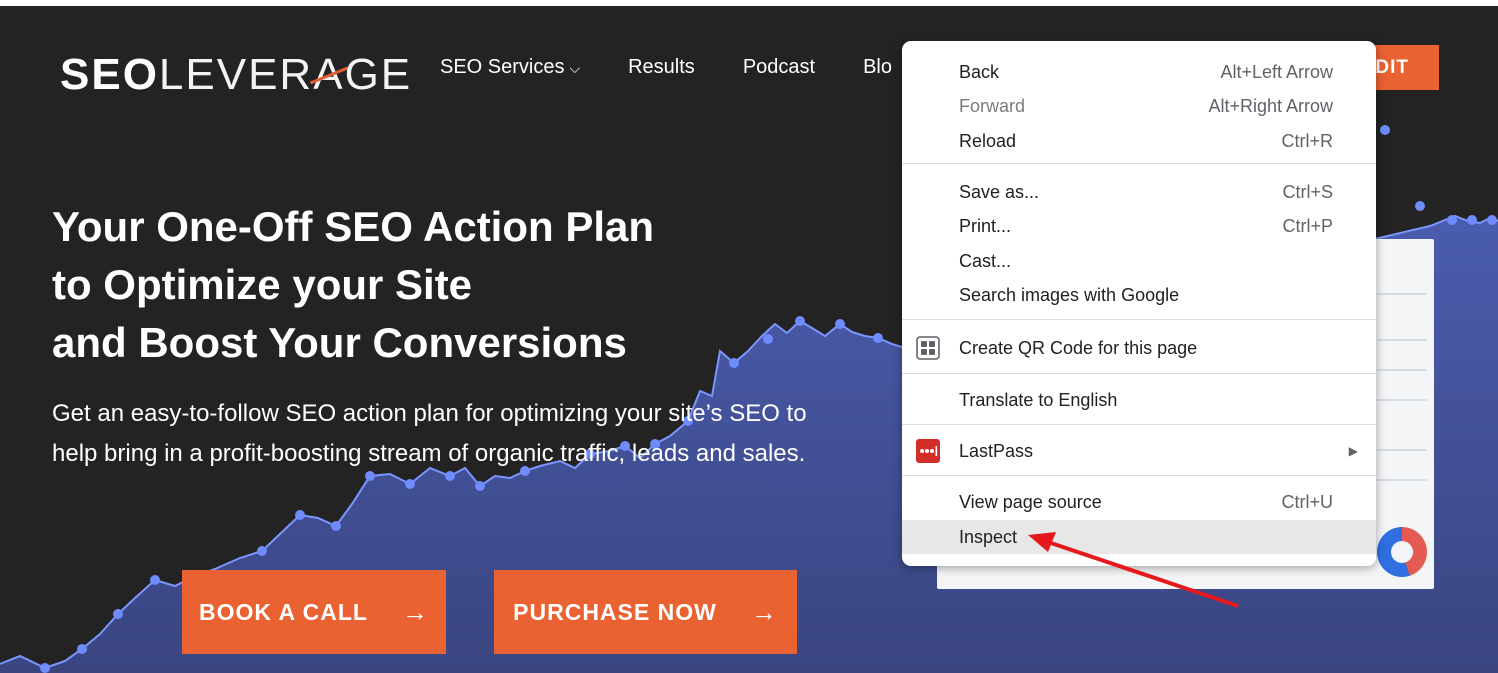 Image resolution: width=1498 pixels, height=673 pixels. Describe the element at coordinates (1307, 140) in the screenshot. I see `menu-item-reload-shortcut: Ctrl+R` at that location.